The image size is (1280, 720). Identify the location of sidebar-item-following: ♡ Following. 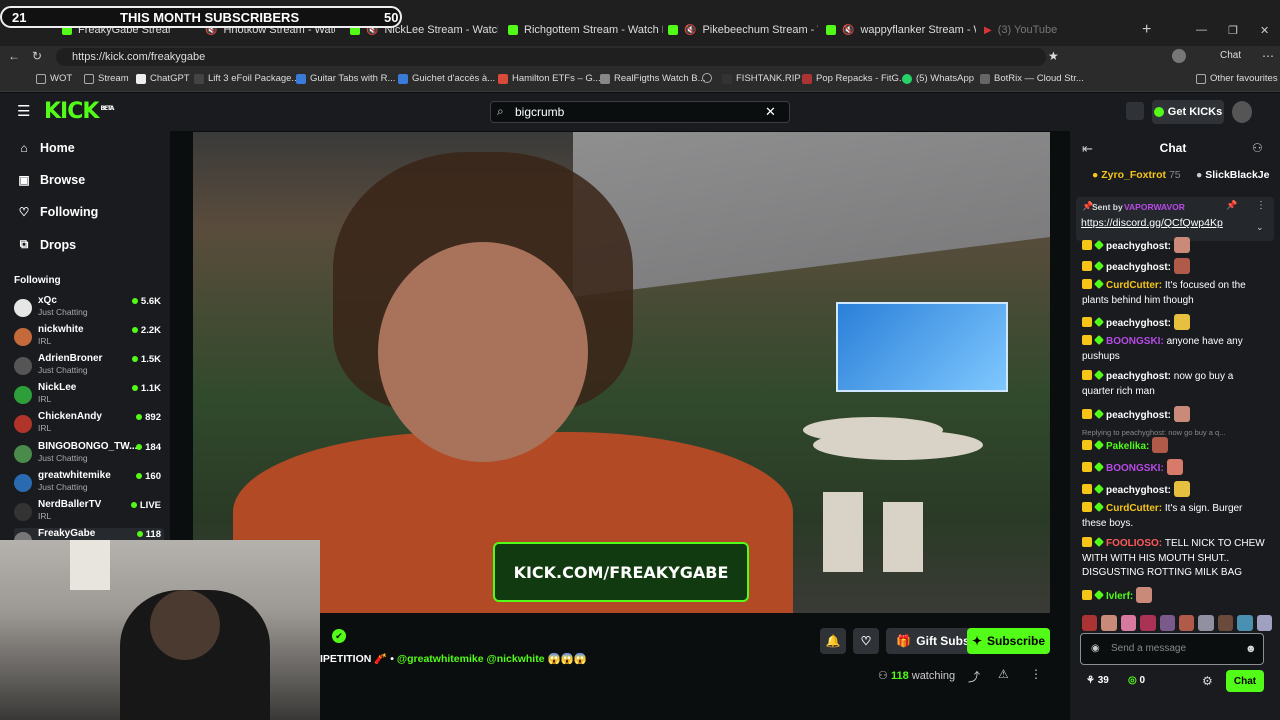
(58, 212).